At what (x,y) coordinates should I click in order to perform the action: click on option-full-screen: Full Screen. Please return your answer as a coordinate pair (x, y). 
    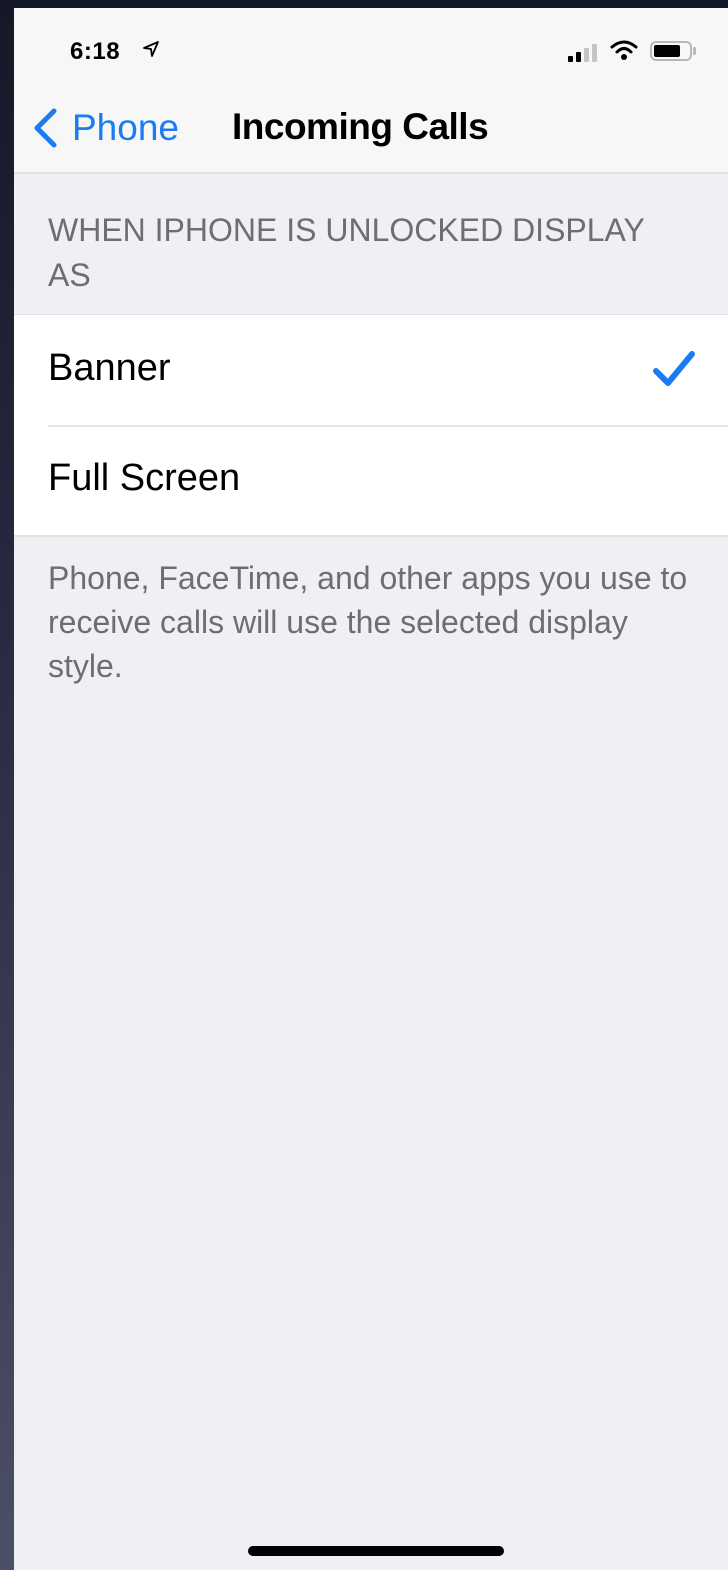
    Looking at the image, I should click on (371, 480).